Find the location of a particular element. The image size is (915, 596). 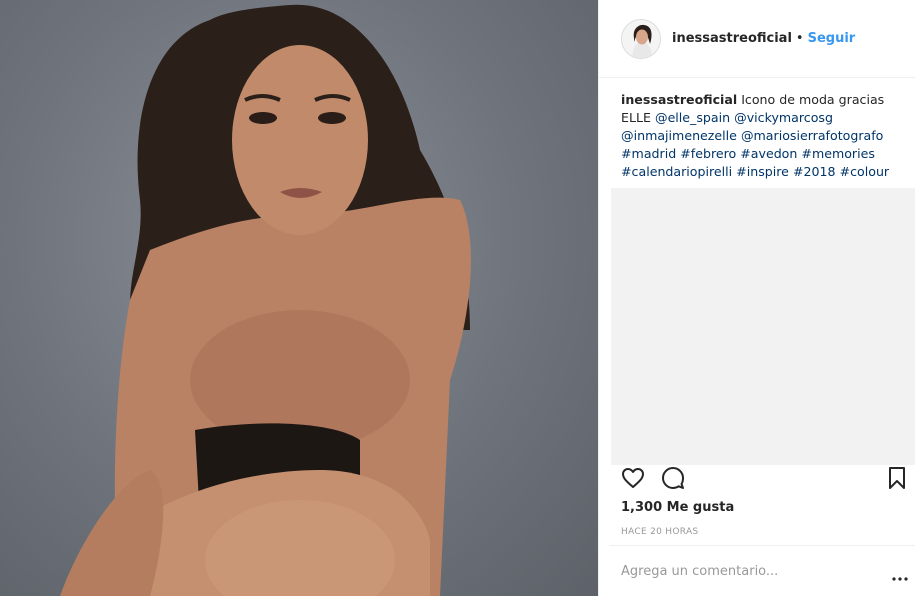

comment-icon is located at coordinates (673, 480).